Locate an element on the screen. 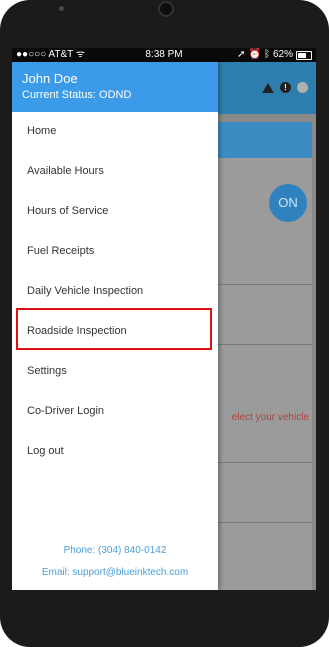 Image resolution: width=329 pixels, height=647 pixels. user-name: John Doe is located at coordinates (50, 78).